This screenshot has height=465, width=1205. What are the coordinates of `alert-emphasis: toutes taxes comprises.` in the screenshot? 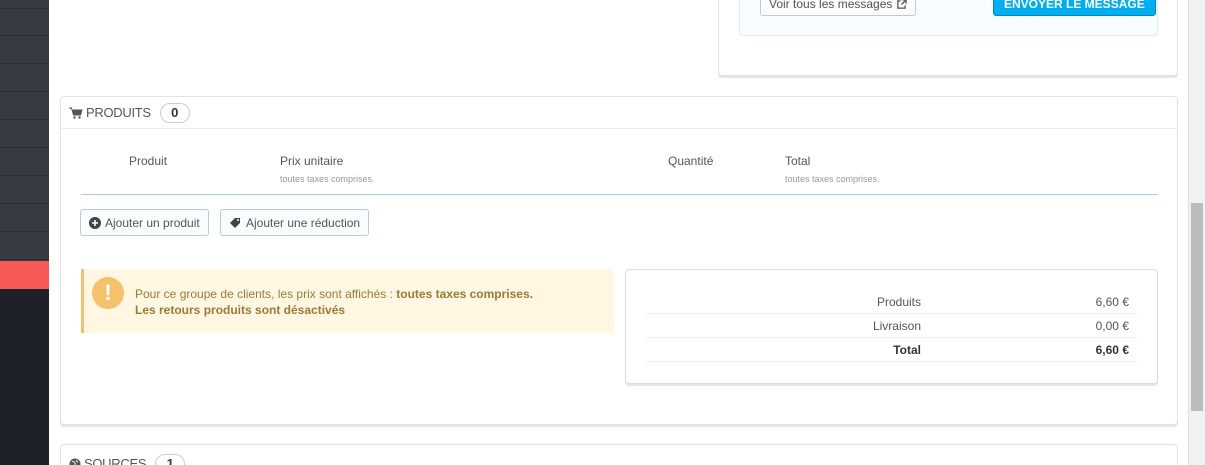 It's located at (464, 294).